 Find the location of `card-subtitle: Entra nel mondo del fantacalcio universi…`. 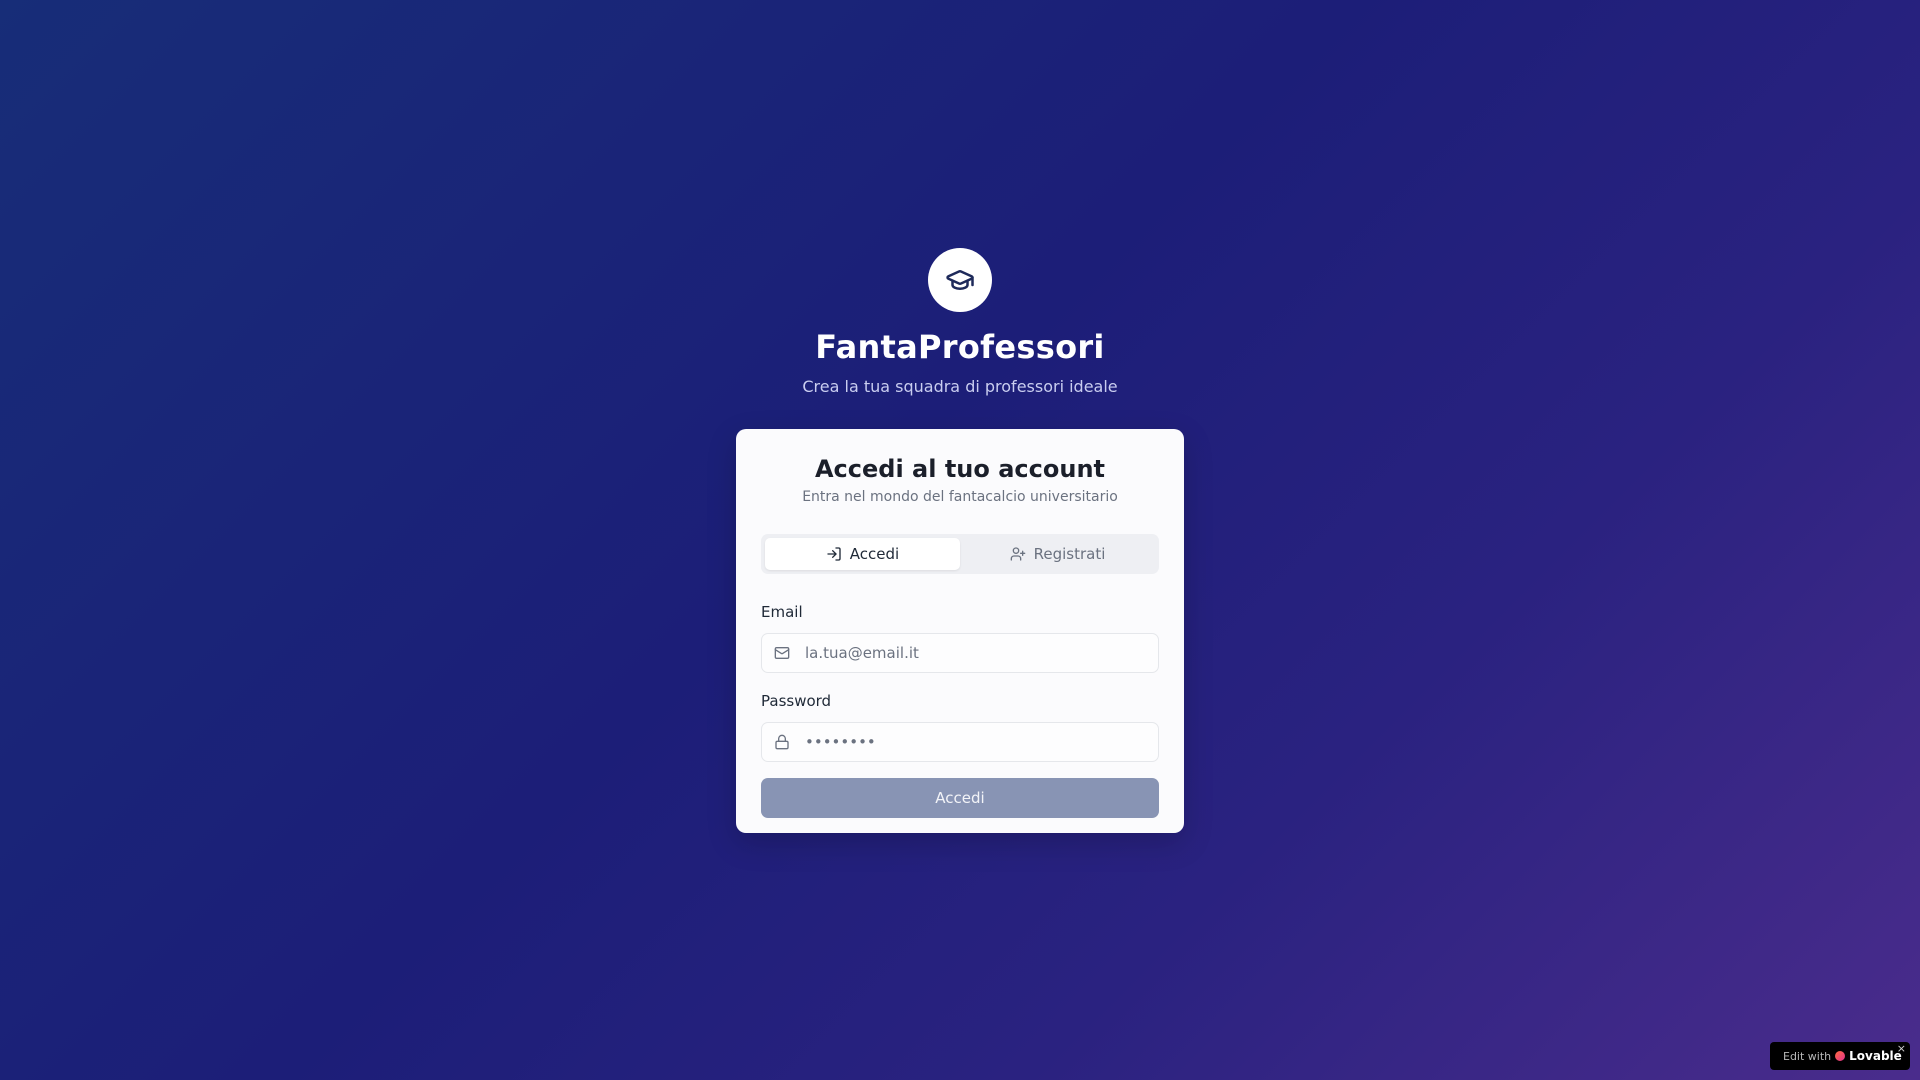

card-subtitle: Entra nel mondo del fantacalcio universi… is located at coordinates (960, 497).